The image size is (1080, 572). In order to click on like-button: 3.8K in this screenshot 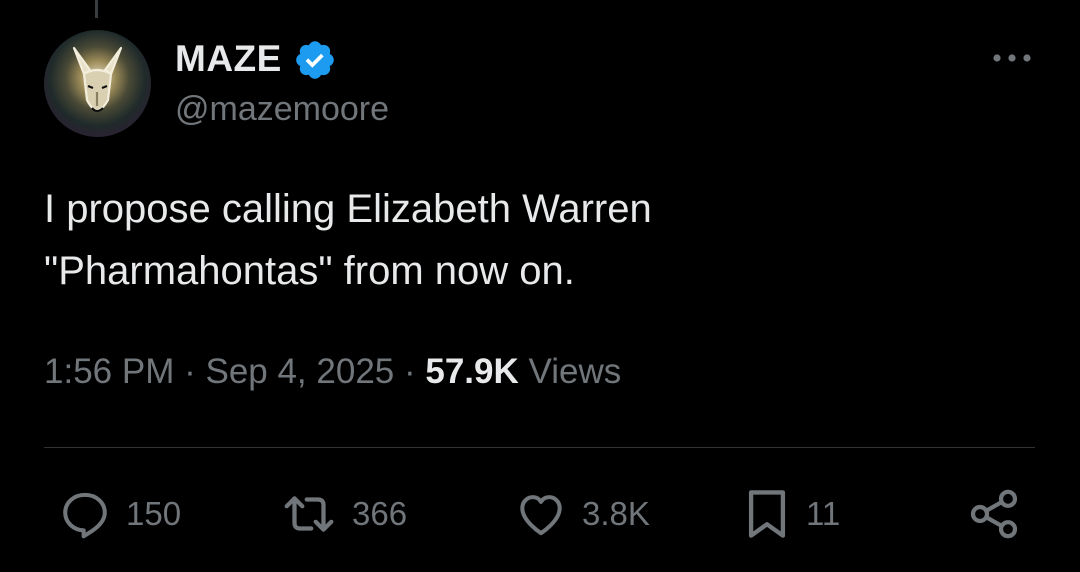, I will do `click(582, 514)`.